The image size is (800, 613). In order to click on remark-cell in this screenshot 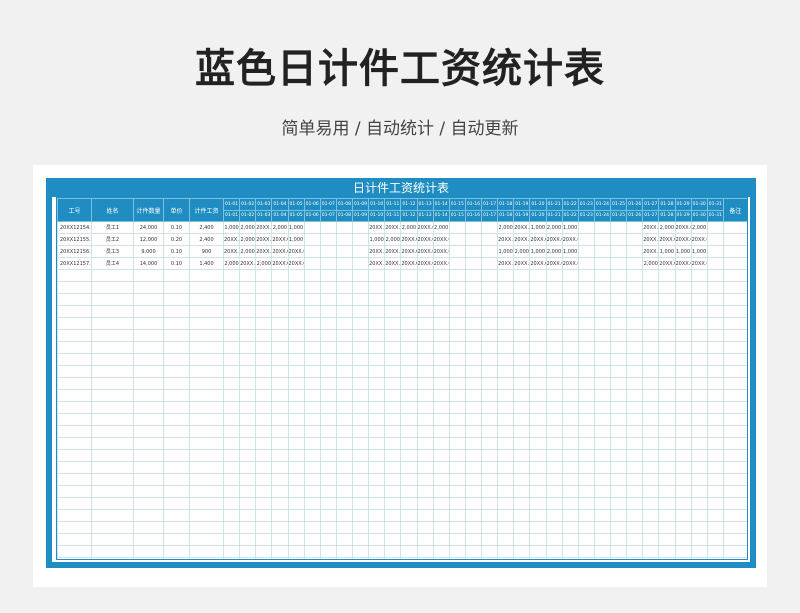, I will do `click(734, 251)`.